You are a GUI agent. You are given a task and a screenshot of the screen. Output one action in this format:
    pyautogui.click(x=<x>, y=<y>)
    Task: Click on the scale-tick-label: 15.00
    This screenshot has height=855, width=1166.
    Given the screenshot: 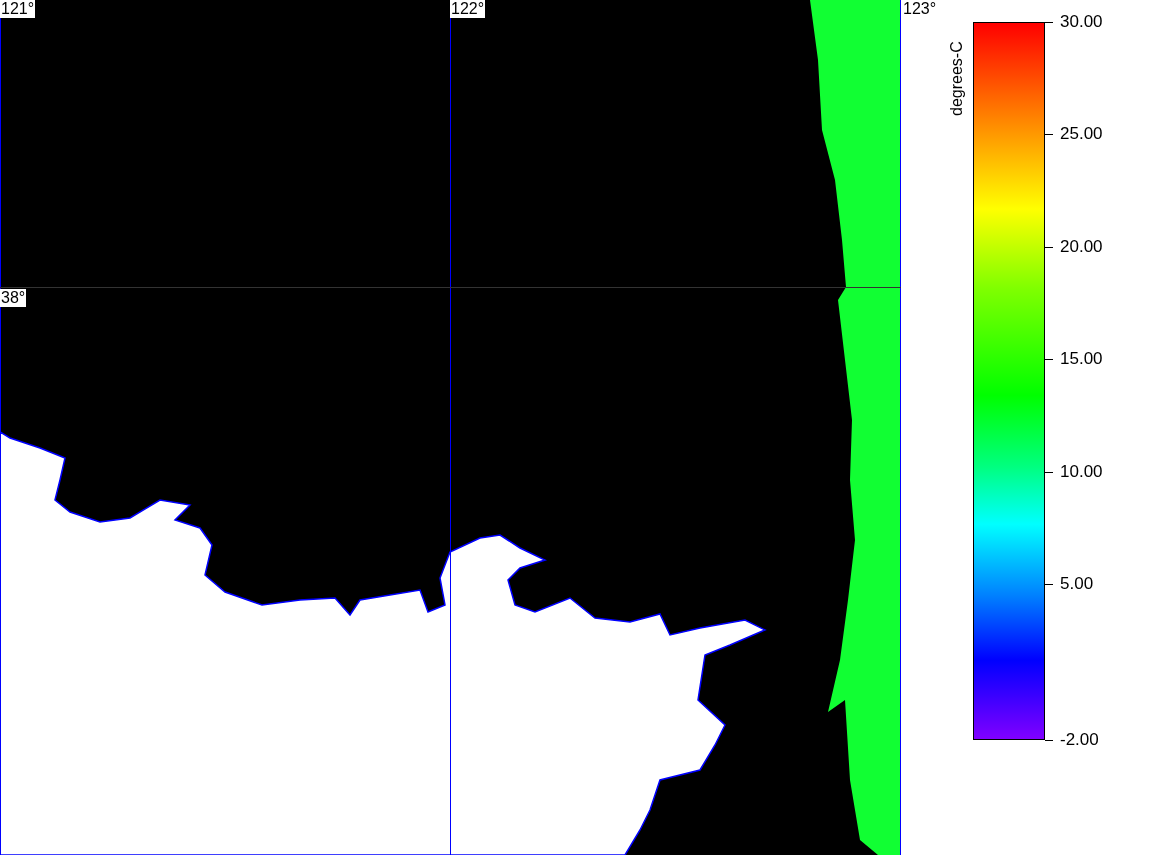 What is the action you would take?
    pyautogui.click(x=1081, y=359)
    